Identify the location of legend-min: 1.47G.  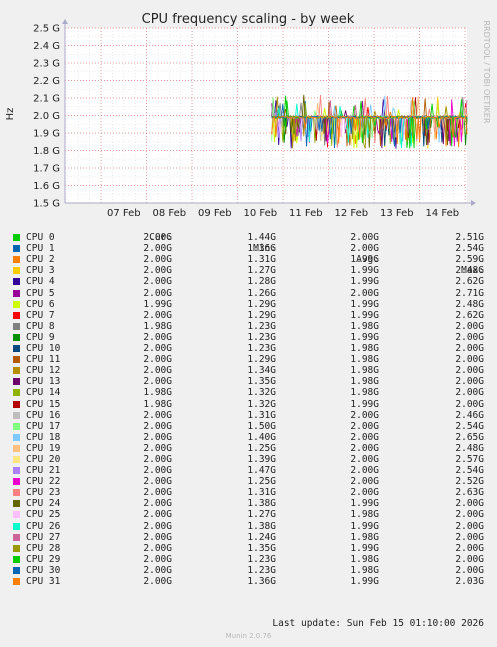
(261, 471).